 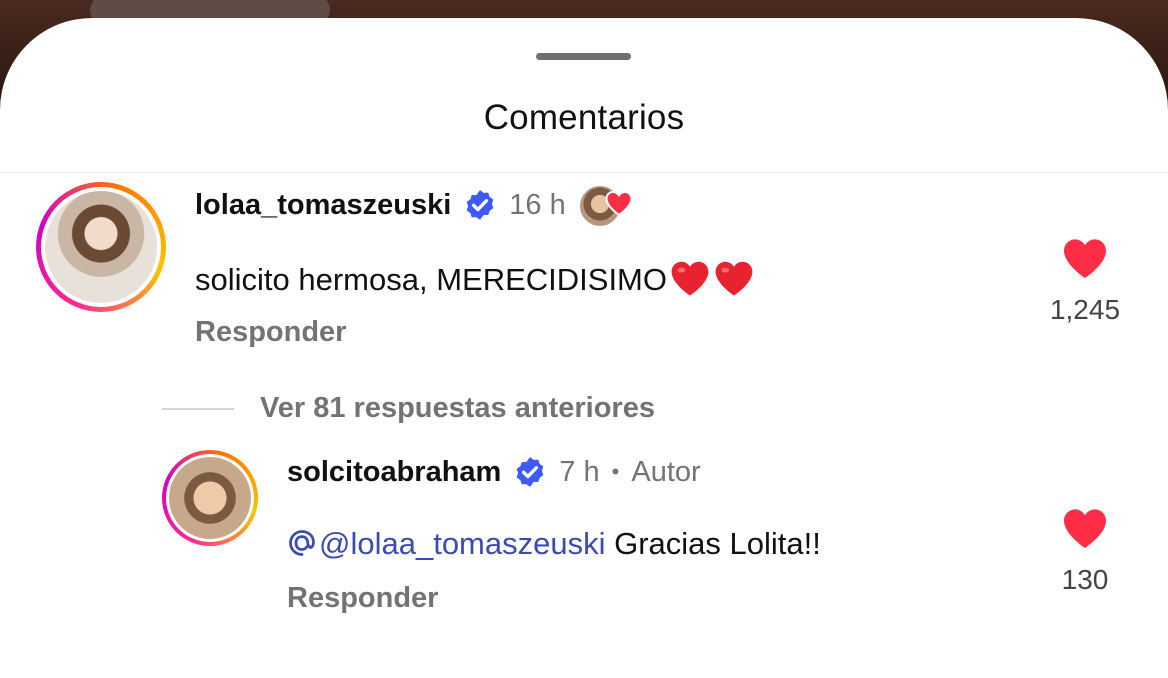 What do you see at coordinates (1085, 309) in the screenshot?
I see `like-count: 1,245` at bounding box center [1085, 309].